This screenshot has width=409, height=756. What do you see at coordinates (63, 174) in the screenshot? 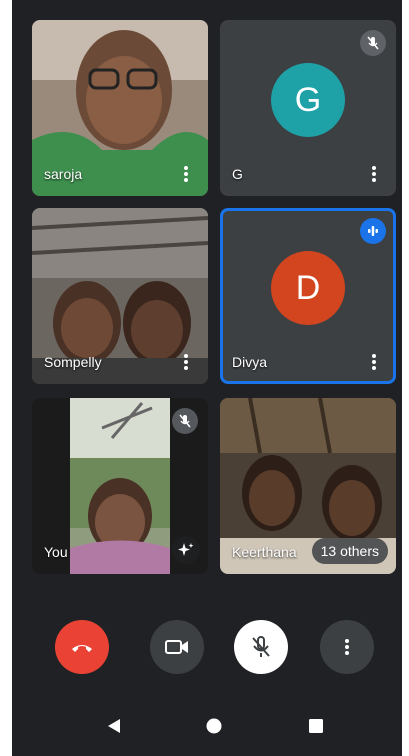
I see `participant-name: saroja` at bounding box center [63, 174].